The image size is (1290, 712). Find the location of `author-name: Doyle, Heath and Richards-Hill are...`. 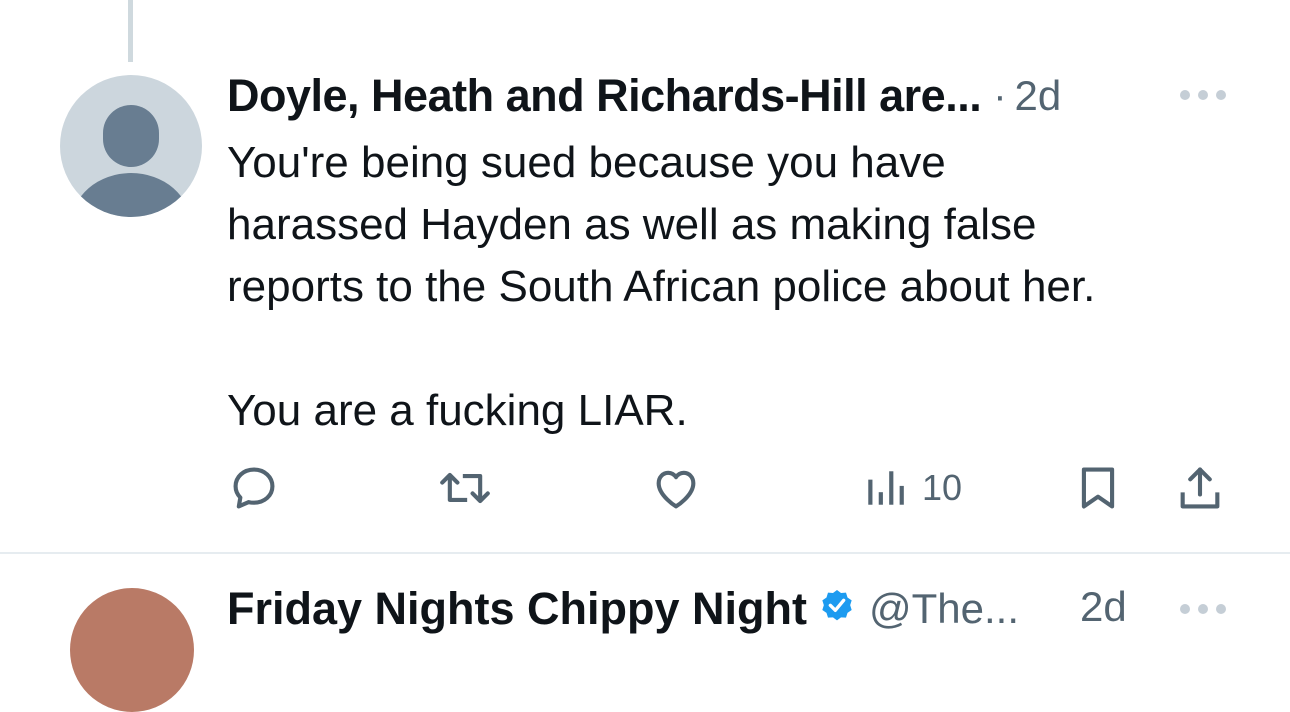

author-name: Doyle, Heath and Richards-Hill are... is located at coordinates (604, 96).